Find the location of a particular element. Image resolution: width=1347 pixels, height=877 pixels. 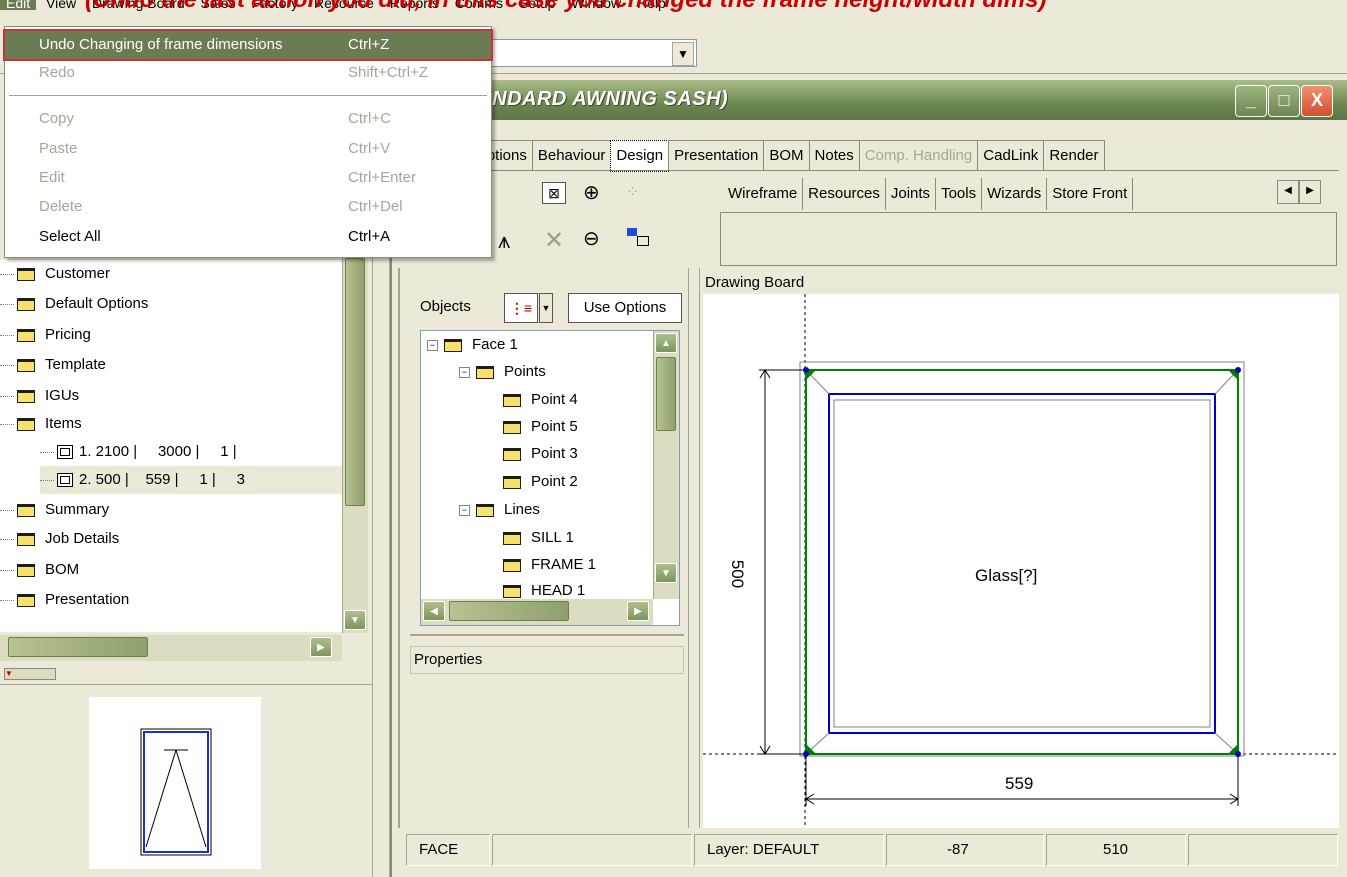

tree-node-point: Point 5 is located at coordinates (554, 426).